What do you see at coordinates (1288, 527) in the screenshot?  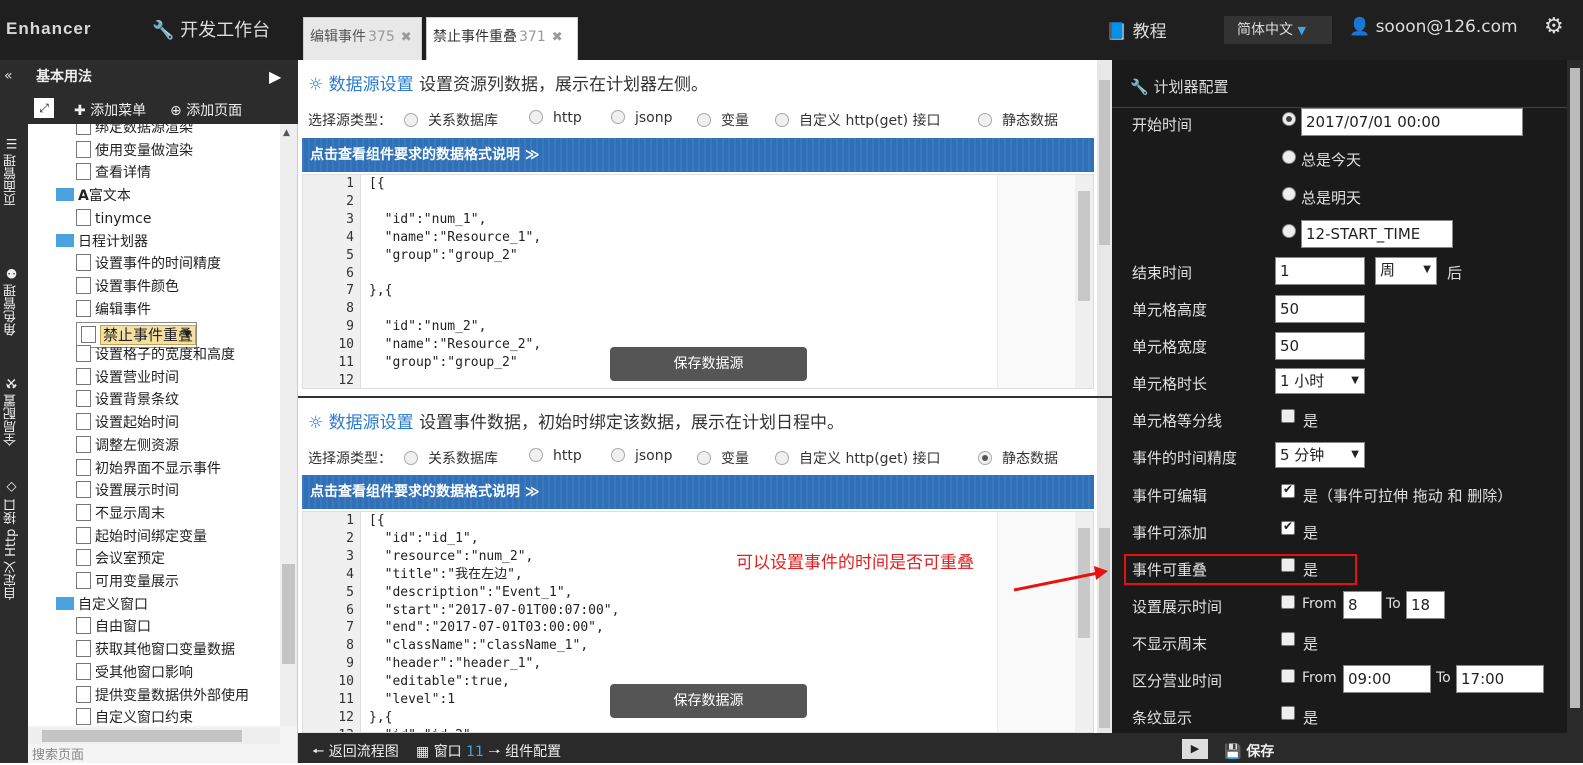 I see `addable-checkbox` at bounding box center [1288, 527].